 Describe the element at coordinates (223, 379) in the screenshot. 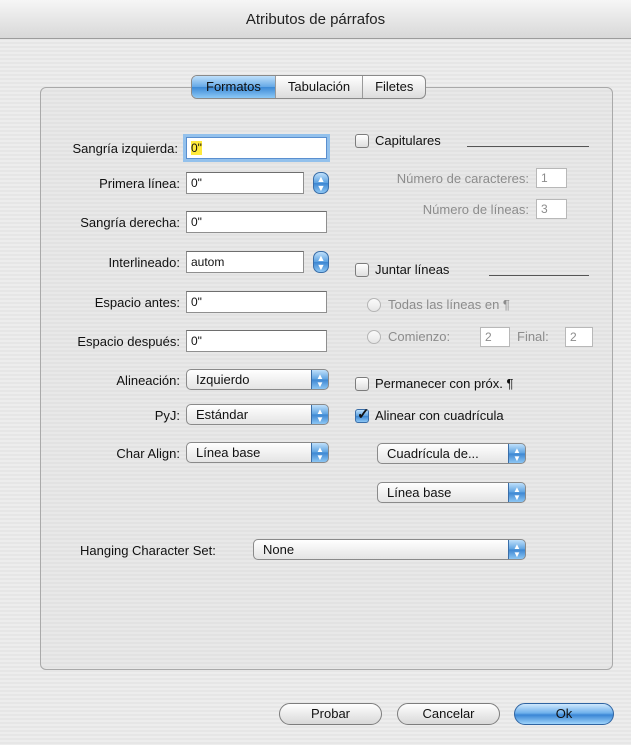

I see `alineacion-value: Izquierdo` at that location.